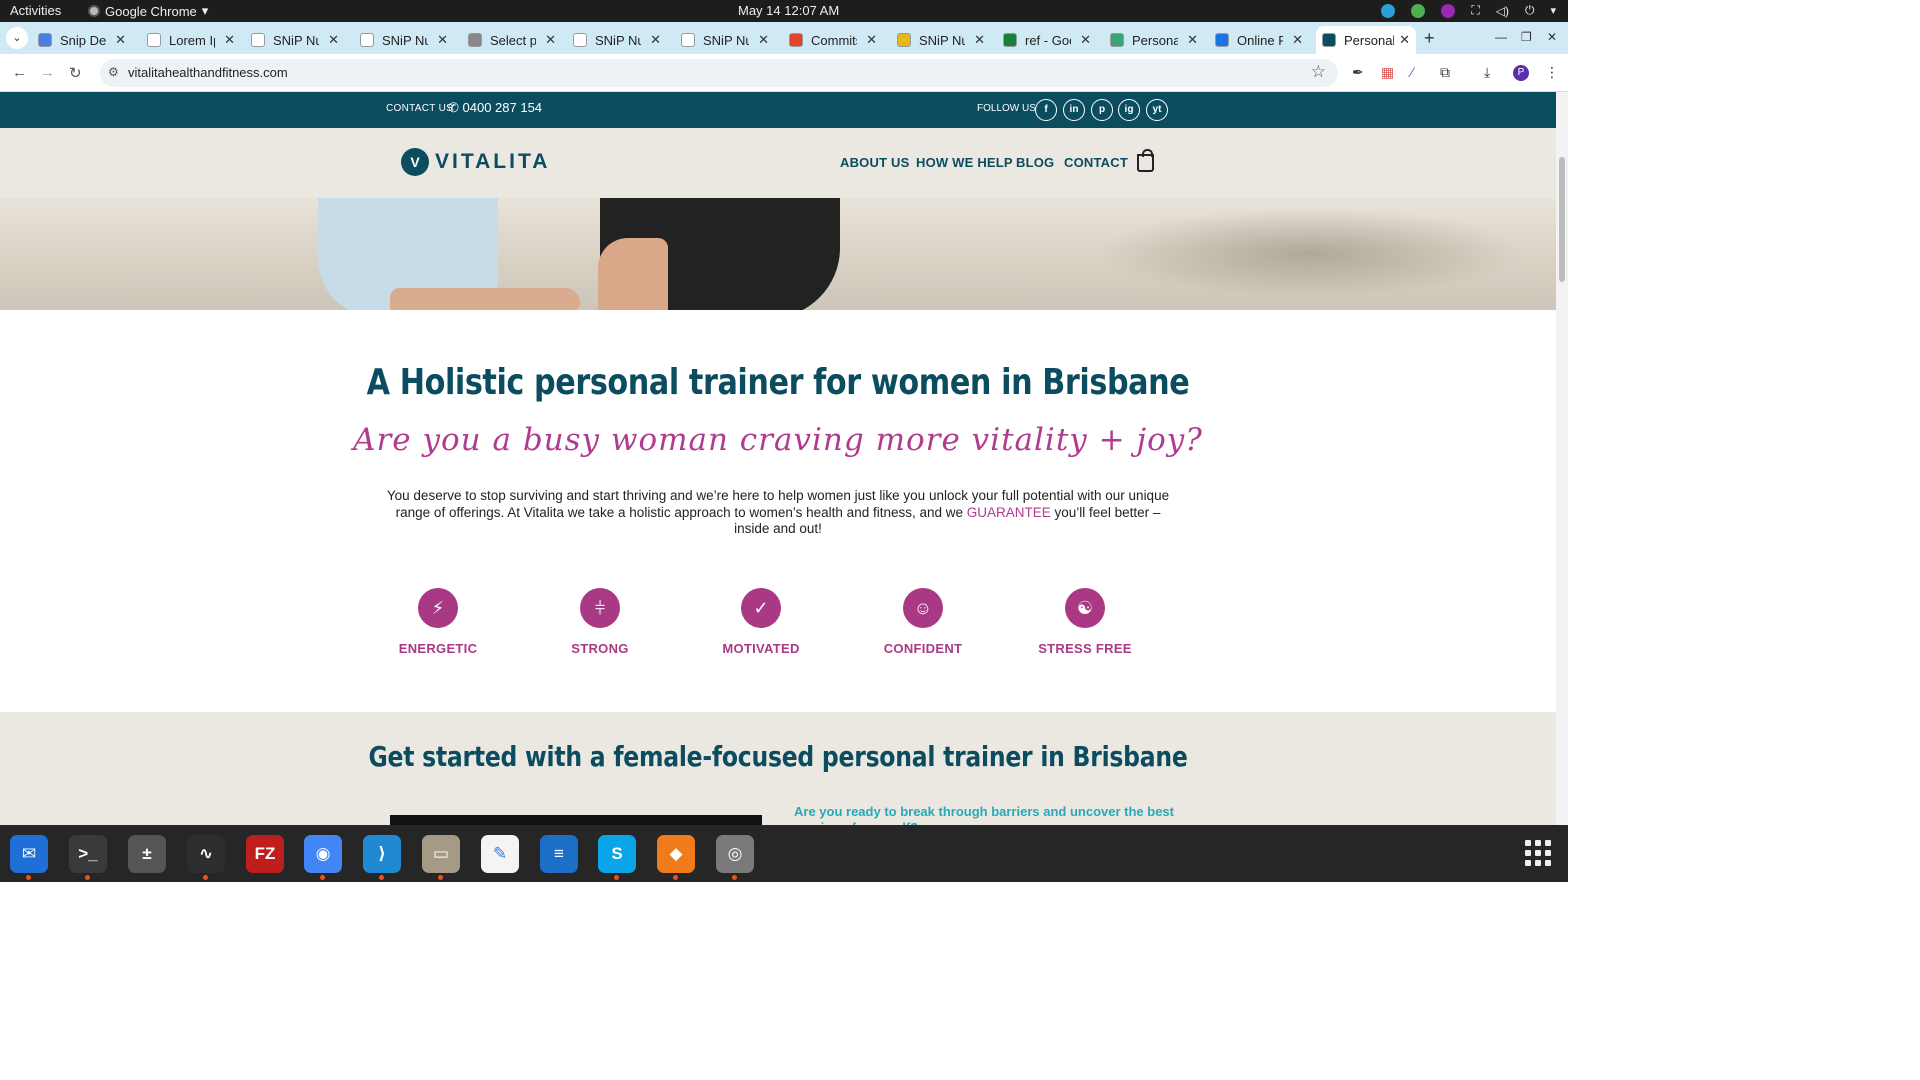  I want to click on tab-11: Online F ✕, so click(1259, 40).